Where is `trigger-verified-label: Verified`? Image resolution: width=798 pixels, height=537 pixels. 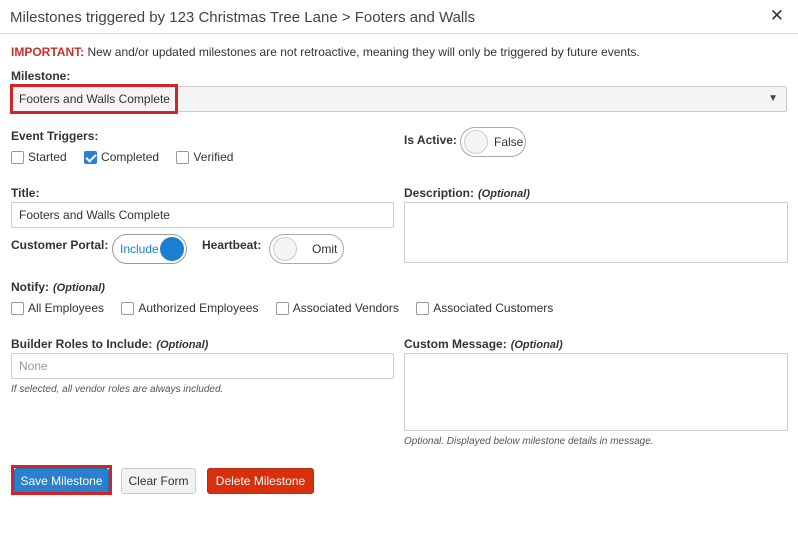 trigger-verified-label: Verified is located at coordinates (213, 157).